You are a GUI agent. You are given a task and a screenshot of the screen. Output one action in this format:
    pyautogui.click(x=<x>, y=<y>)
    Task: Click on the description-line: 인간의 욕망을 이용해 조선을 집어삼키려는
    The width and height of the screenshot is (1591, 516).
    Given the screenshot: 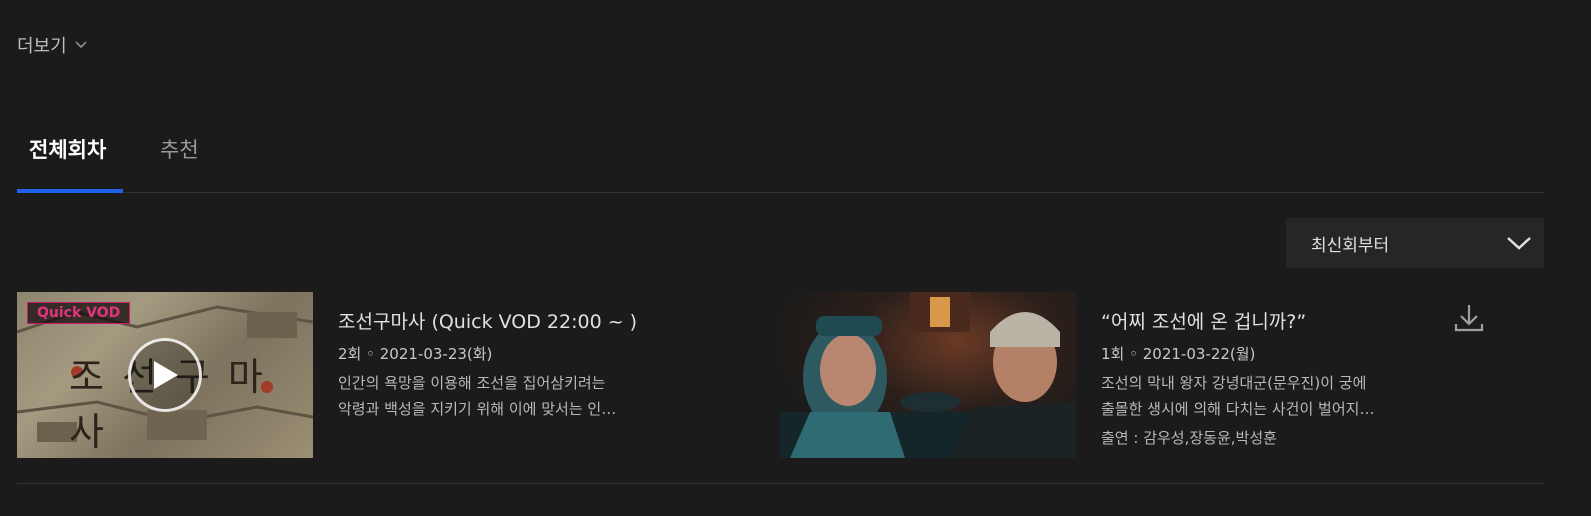 What is the action you would take?
    pyautogui.click(x=472, y=383)
    